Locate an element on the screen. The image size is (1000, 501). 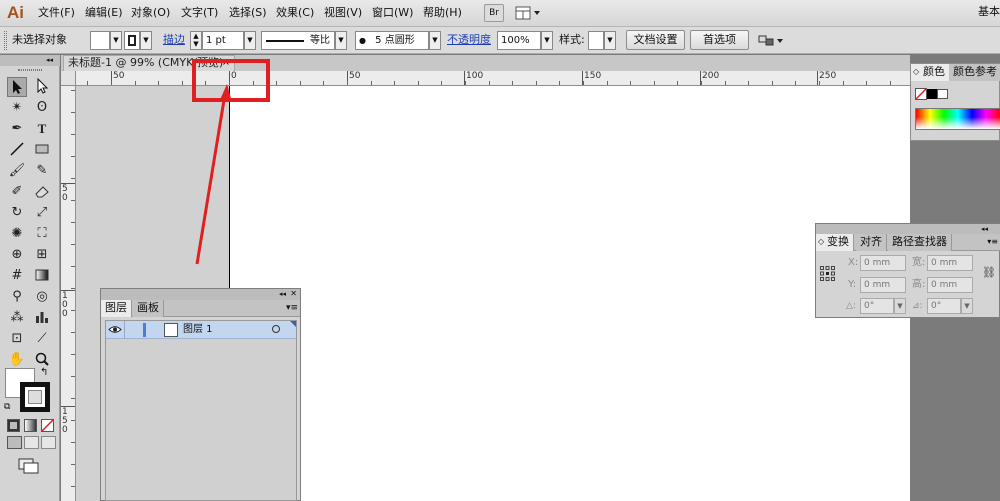
menu-effect: 效果(C) is located at coordinates (295, 13).